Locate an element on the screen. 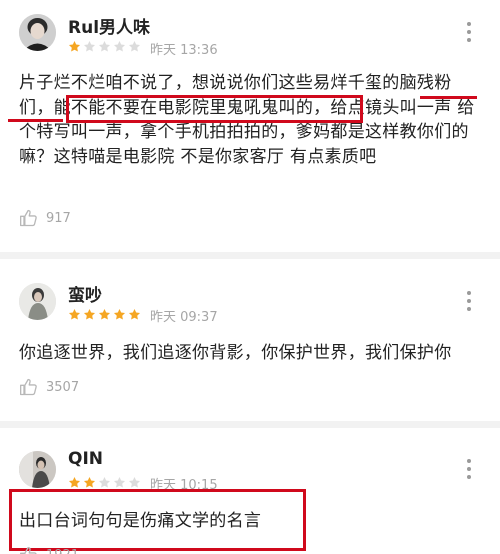 This screenshot has width=500, height=554. comment-date: 昨天 13:36 is located at coordinates (184, 50).